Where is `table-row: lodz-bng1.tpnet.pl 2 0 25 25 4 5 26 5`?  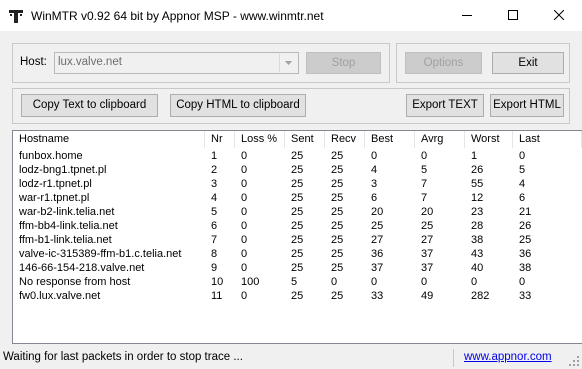 table-row: lodz-bng1.tpnet.pl 2 0 25 25 4 5 26 5 is located at coordinates (297, 170).